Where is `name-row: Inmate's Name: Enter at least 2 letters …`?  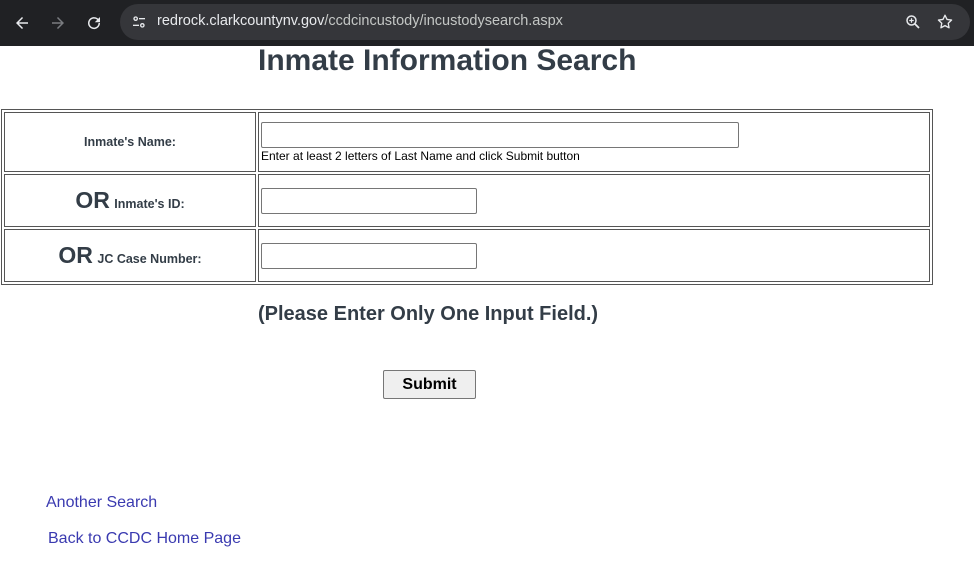 name-row: Inmate's Name: Enter at least 2 letters … is located at coordinates (467, 142).